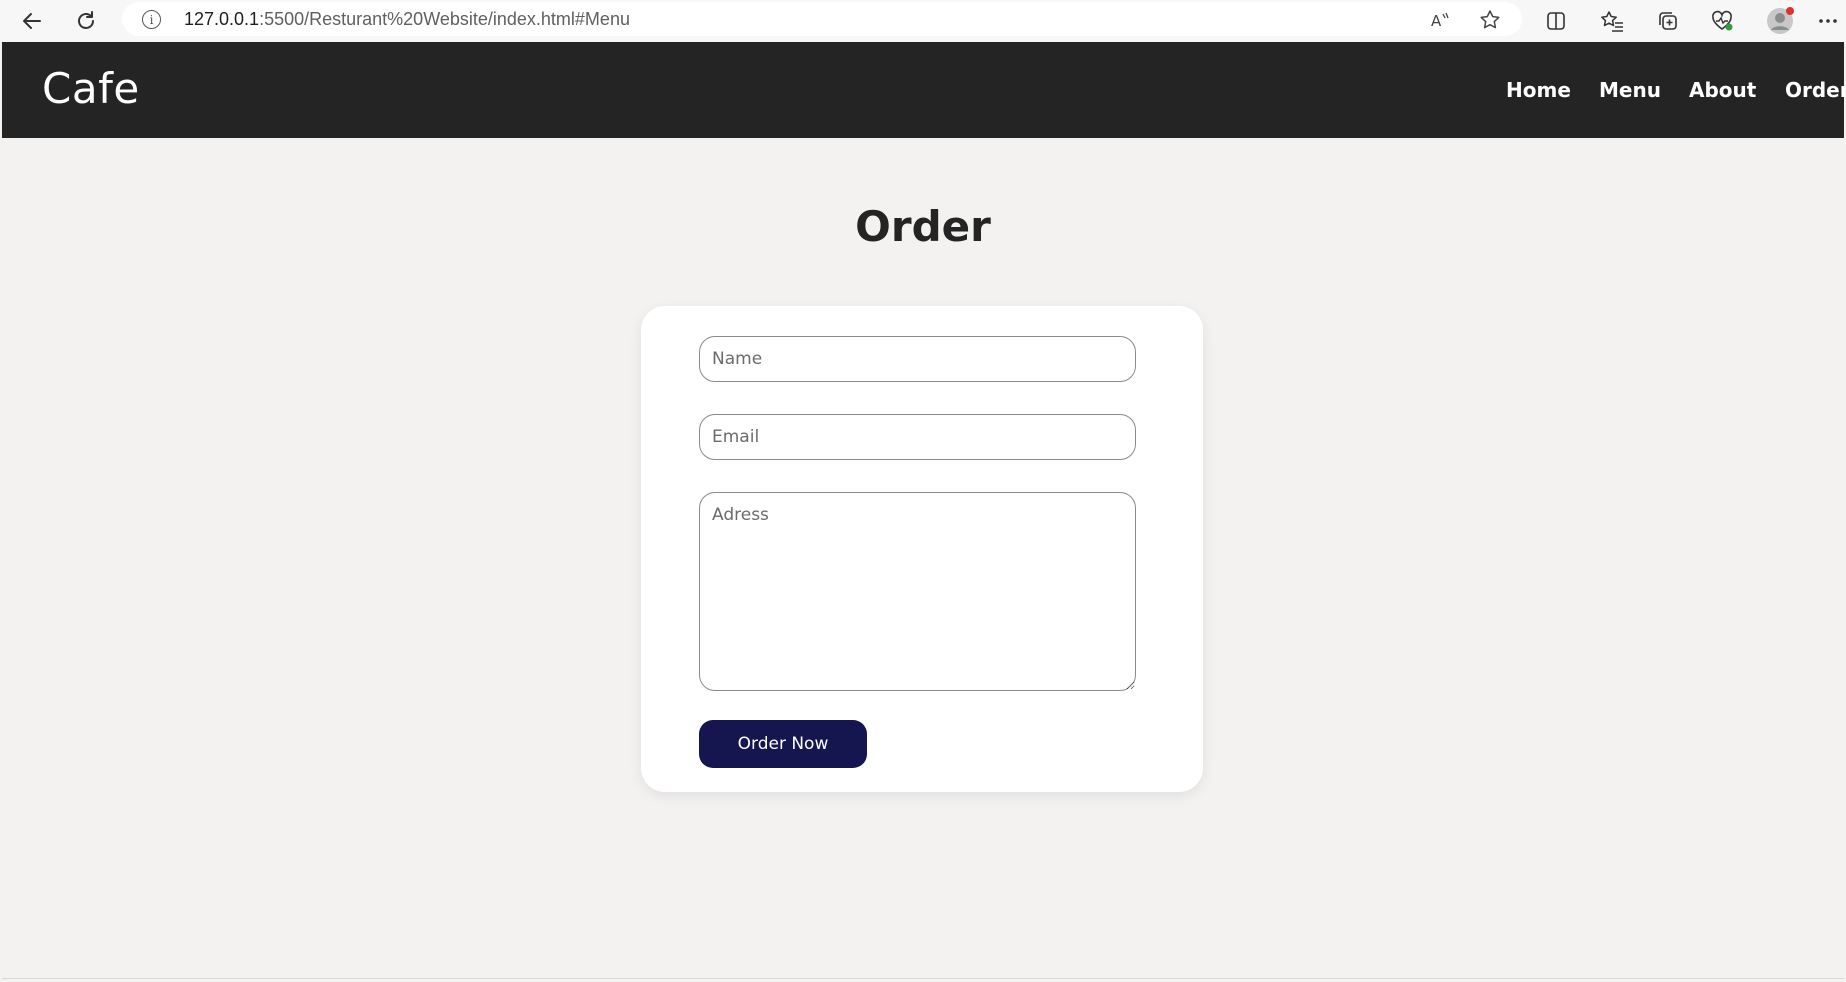 The height and width of the screenshot is (982, 1846). I want to click on nav-link-menu: Menu, so click(1630, 90).